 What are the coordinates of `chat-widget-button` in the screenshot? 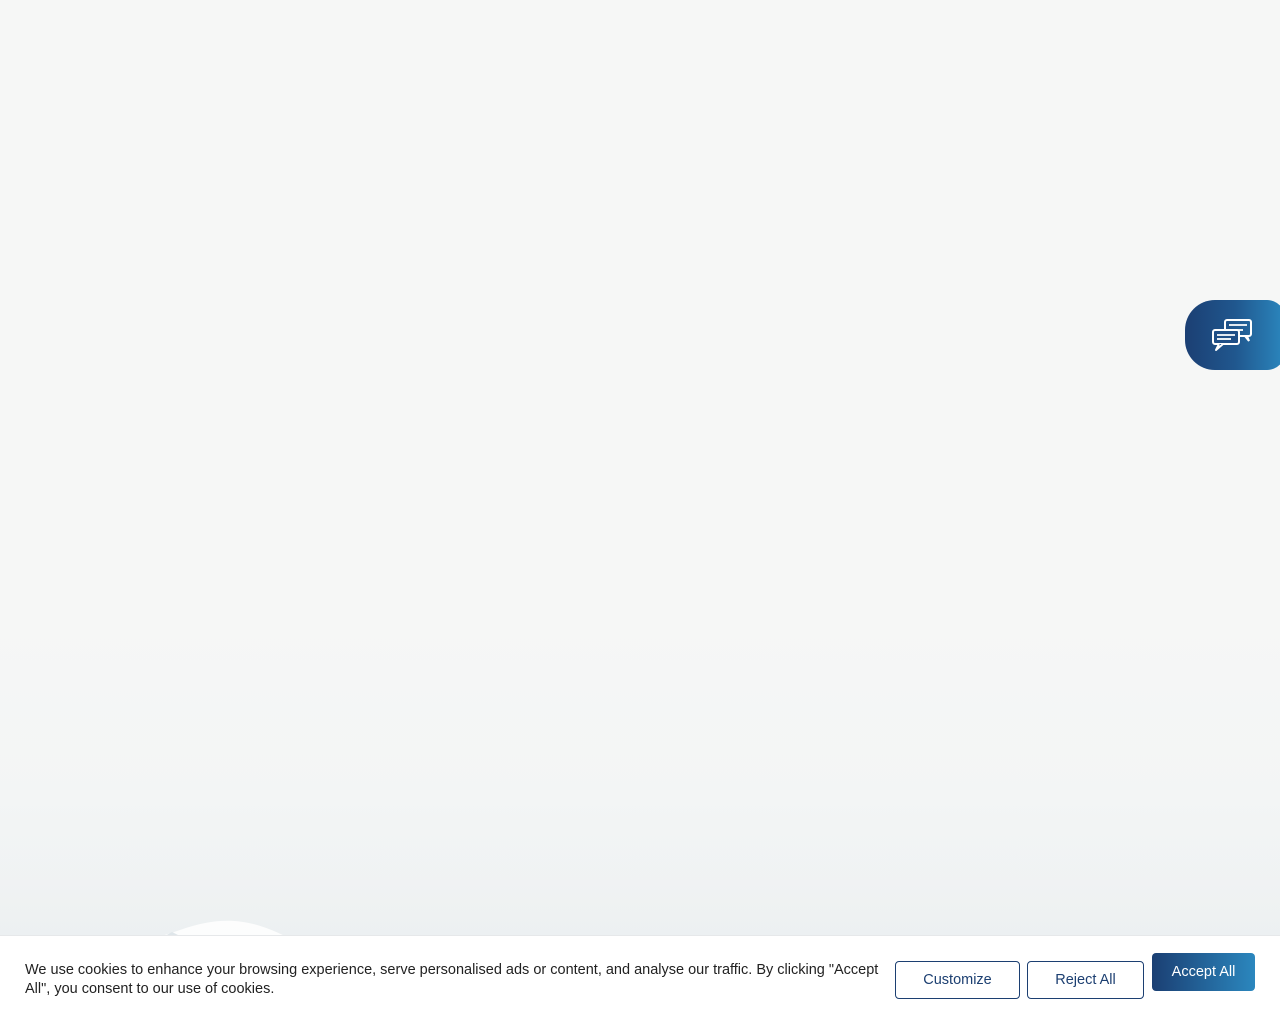 It's located at (1232, 335).